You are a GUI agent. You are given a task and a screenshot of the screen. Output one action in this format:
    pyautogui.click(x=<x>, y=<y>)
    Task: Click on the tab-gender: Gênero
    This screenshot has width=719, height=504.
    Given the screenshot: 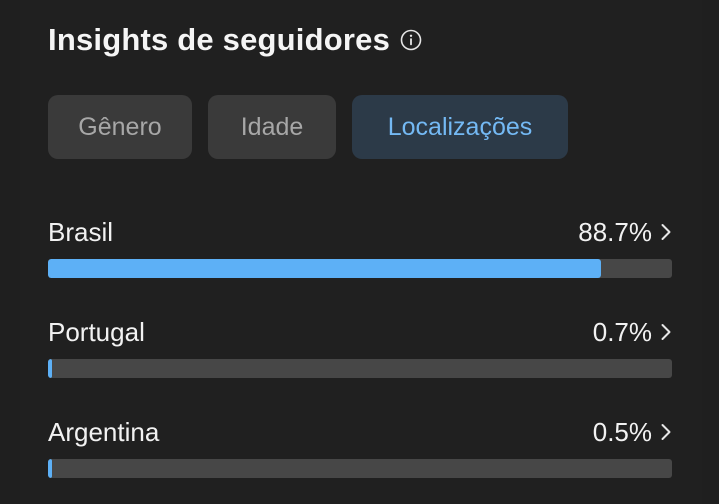 What is the action you would take?
    pyautogui.click(x=120, y=127)
    